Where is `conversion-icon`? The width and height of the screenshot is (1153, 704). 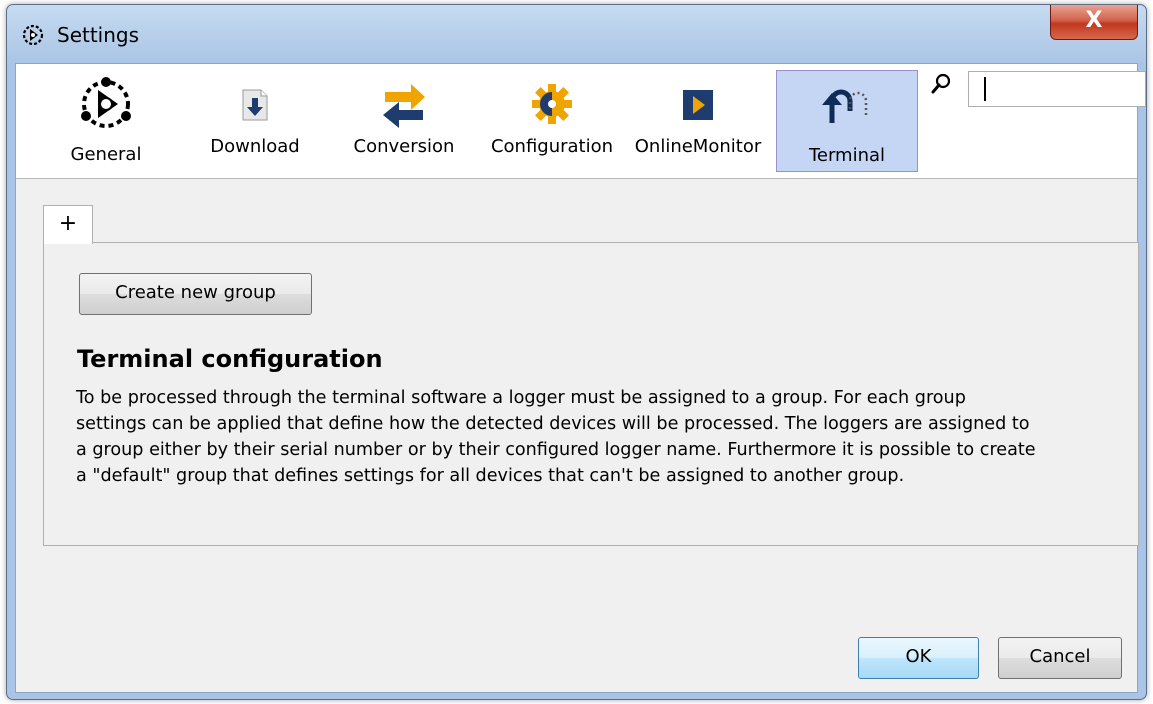
conversion-icon is located at coordinates (404, 106).